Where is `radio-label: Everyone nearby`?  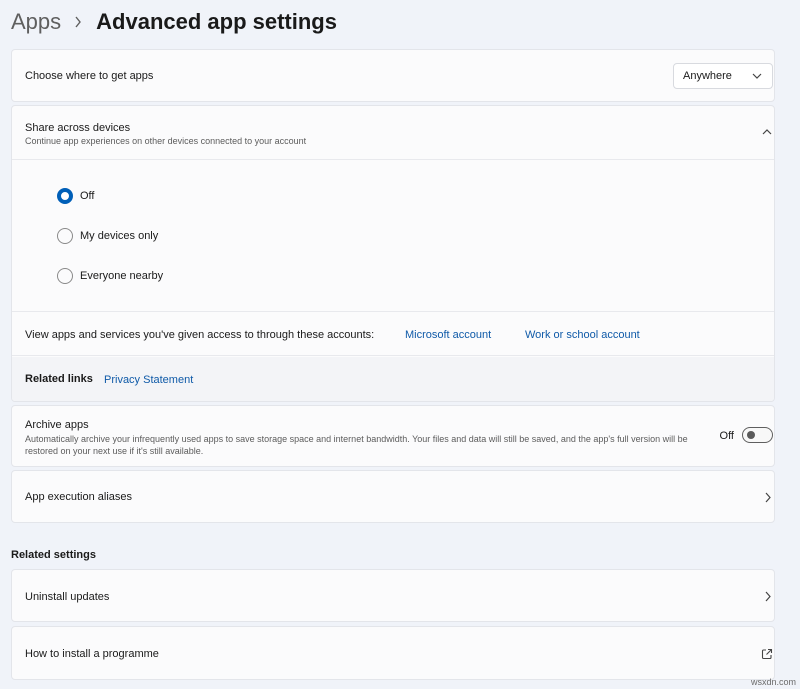 radio-label: Everyone nearby is located at coordinates (122, 276).